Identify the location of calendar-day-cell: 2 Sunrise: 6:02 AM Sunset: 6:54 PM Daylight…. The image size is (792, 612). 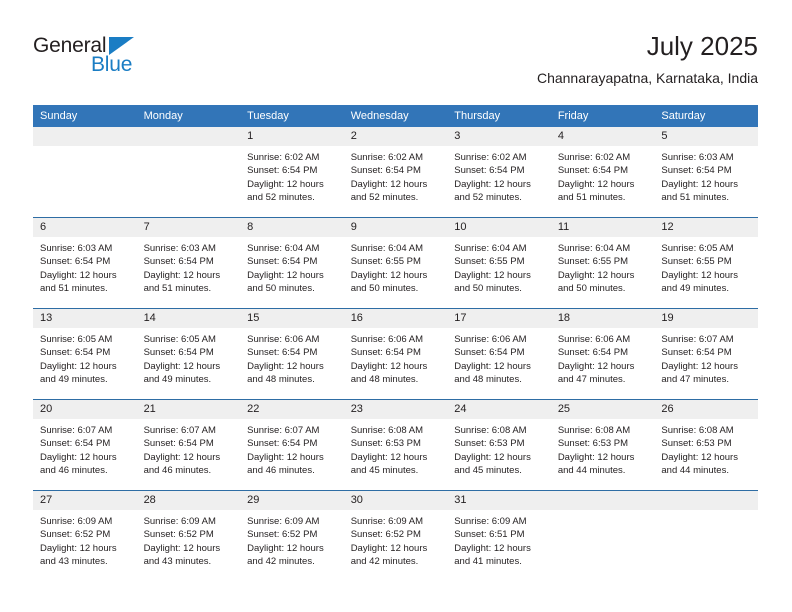
(395, 172).